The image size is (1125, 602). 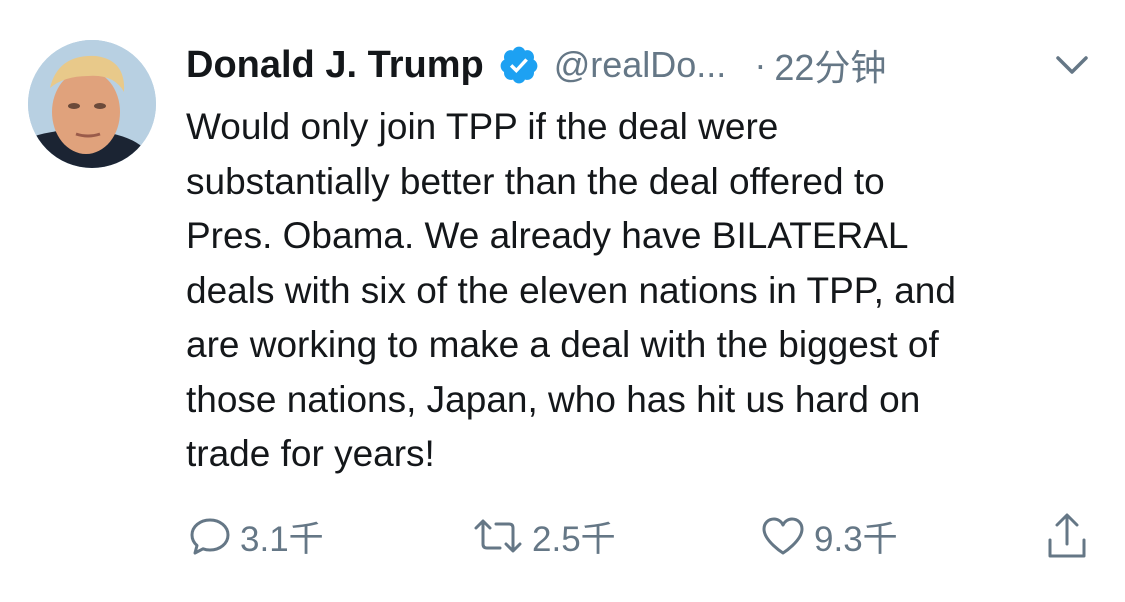 What do you see at coordinates (282, 539) in the screenshot?
I see `reply-count: 3.1千` at bounding box center [282, 539].